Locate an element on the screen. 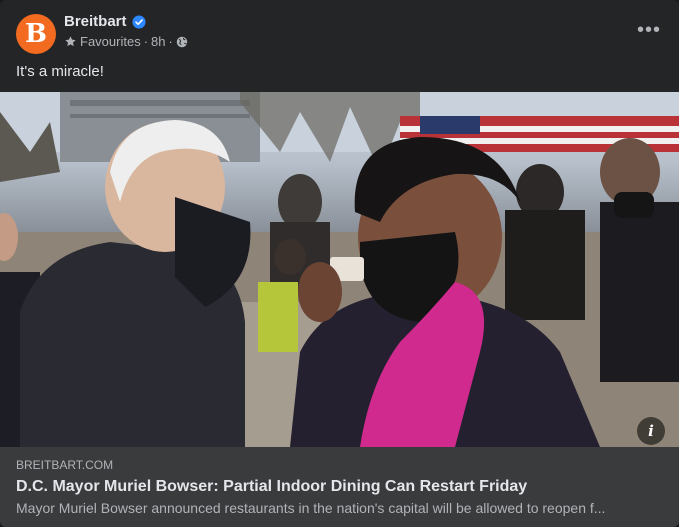  globe-icon is located at coordinates (182, 42).